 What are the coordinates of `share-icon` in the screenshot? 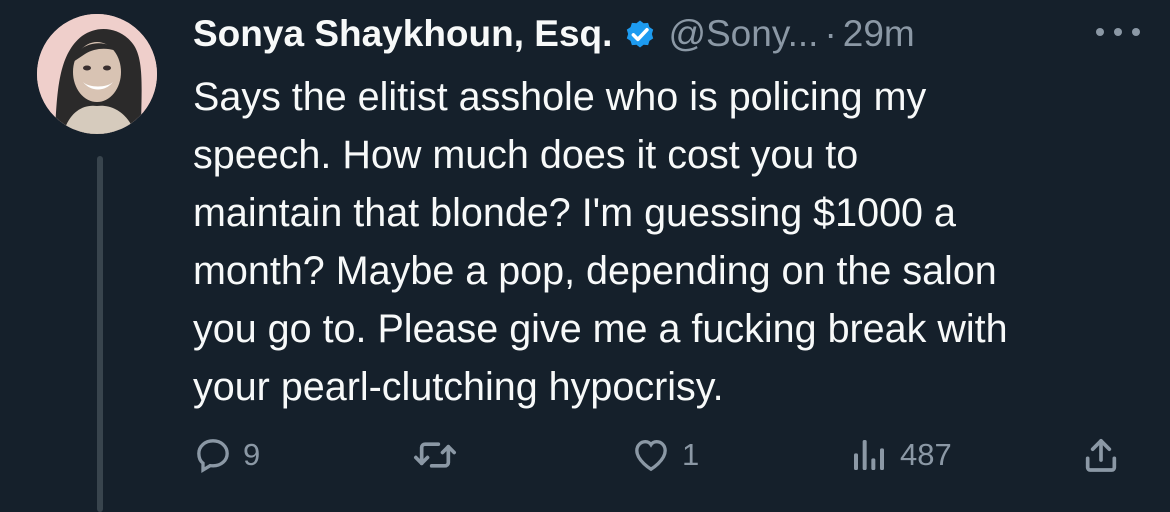 It's located at (1101, 455).